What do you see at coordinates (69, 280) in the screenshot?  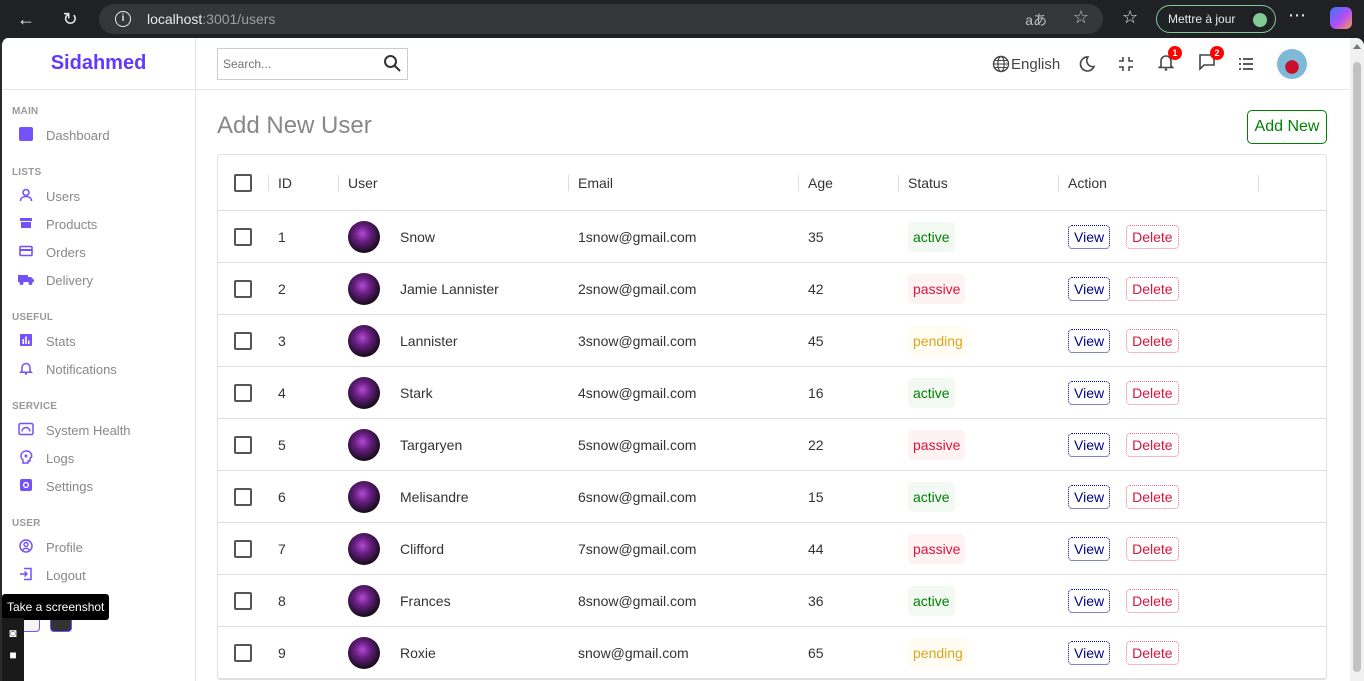 I see `sidebar-item-label: Delivery` at bounding box center [69, 280].